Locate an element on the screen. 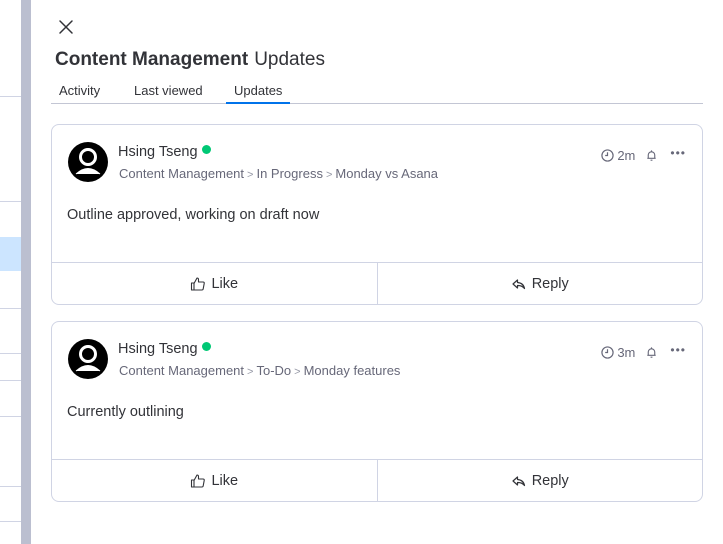  tab-updates: Updates is located at coordinates (258, 93).